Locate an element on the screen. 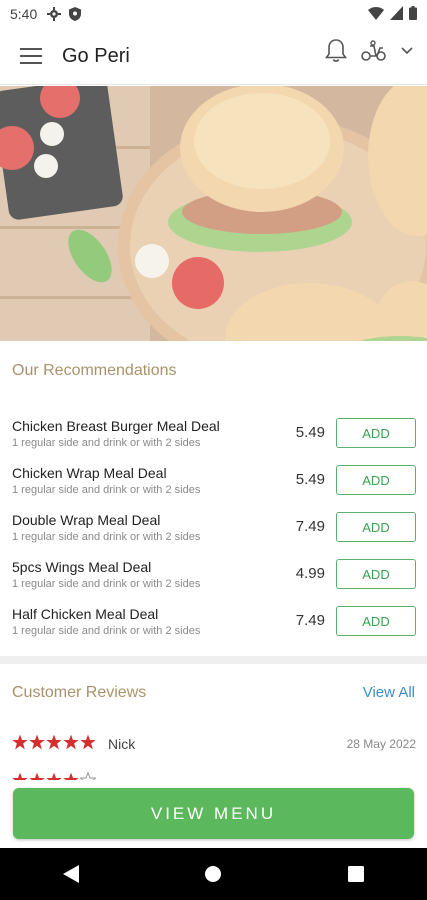 The image size is (427, 900). wifi-icon is located at coordinates (376, 13).